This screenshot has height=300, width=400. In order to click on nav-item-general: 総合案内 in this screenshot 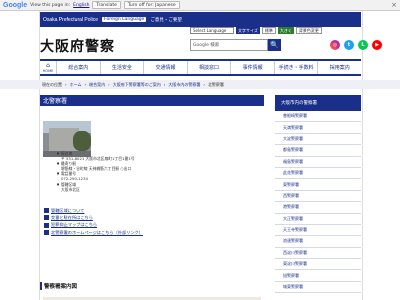, I will do `click(78, 67)`.